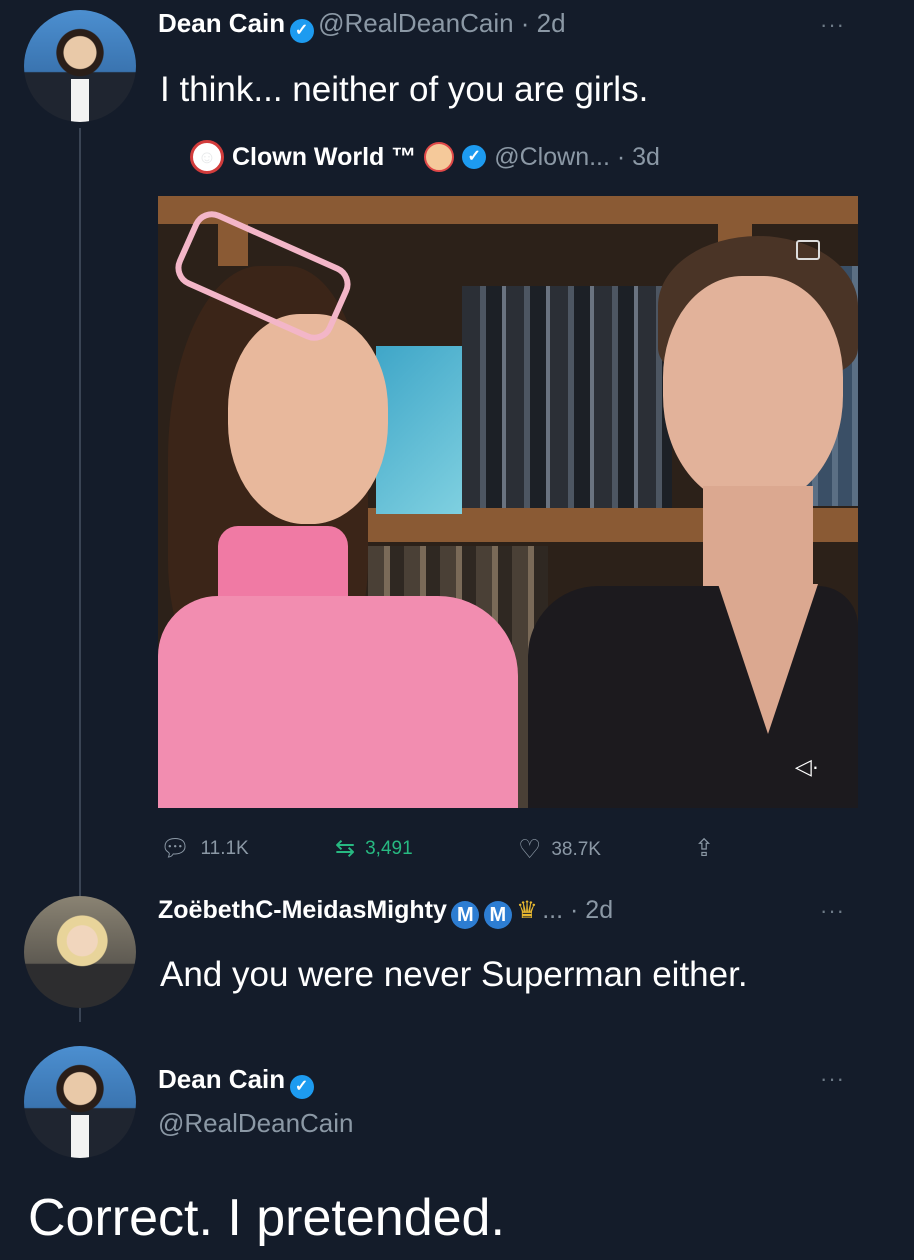 Image resolution: width=914 pixels, height=1260 pixels. Describe the element at coordinates (832, 911) in the screenshot. I see `reply-more-options-icon: ···` at that location.